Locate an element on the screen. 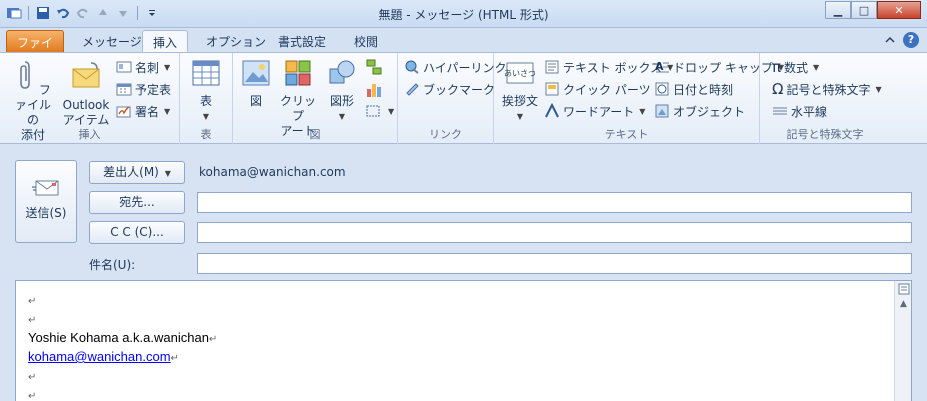 This screenshot has width=927, height=401. datetime-button: 日付と時刻 is located at coordinates (693, 89).